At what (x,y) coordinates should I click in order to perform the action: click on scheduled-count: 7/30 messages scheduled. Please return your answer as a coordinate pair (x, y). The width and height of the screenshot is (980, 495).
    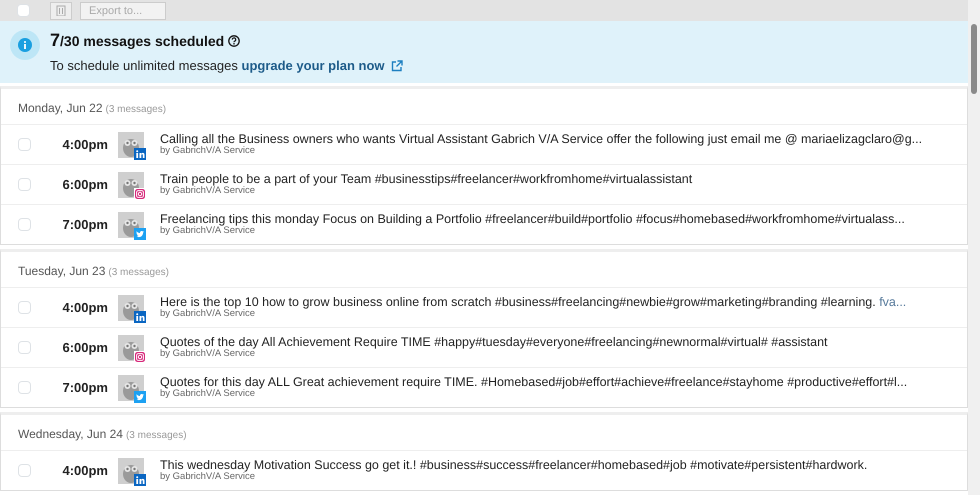
    Looking at the image, I should click on (137, 41).